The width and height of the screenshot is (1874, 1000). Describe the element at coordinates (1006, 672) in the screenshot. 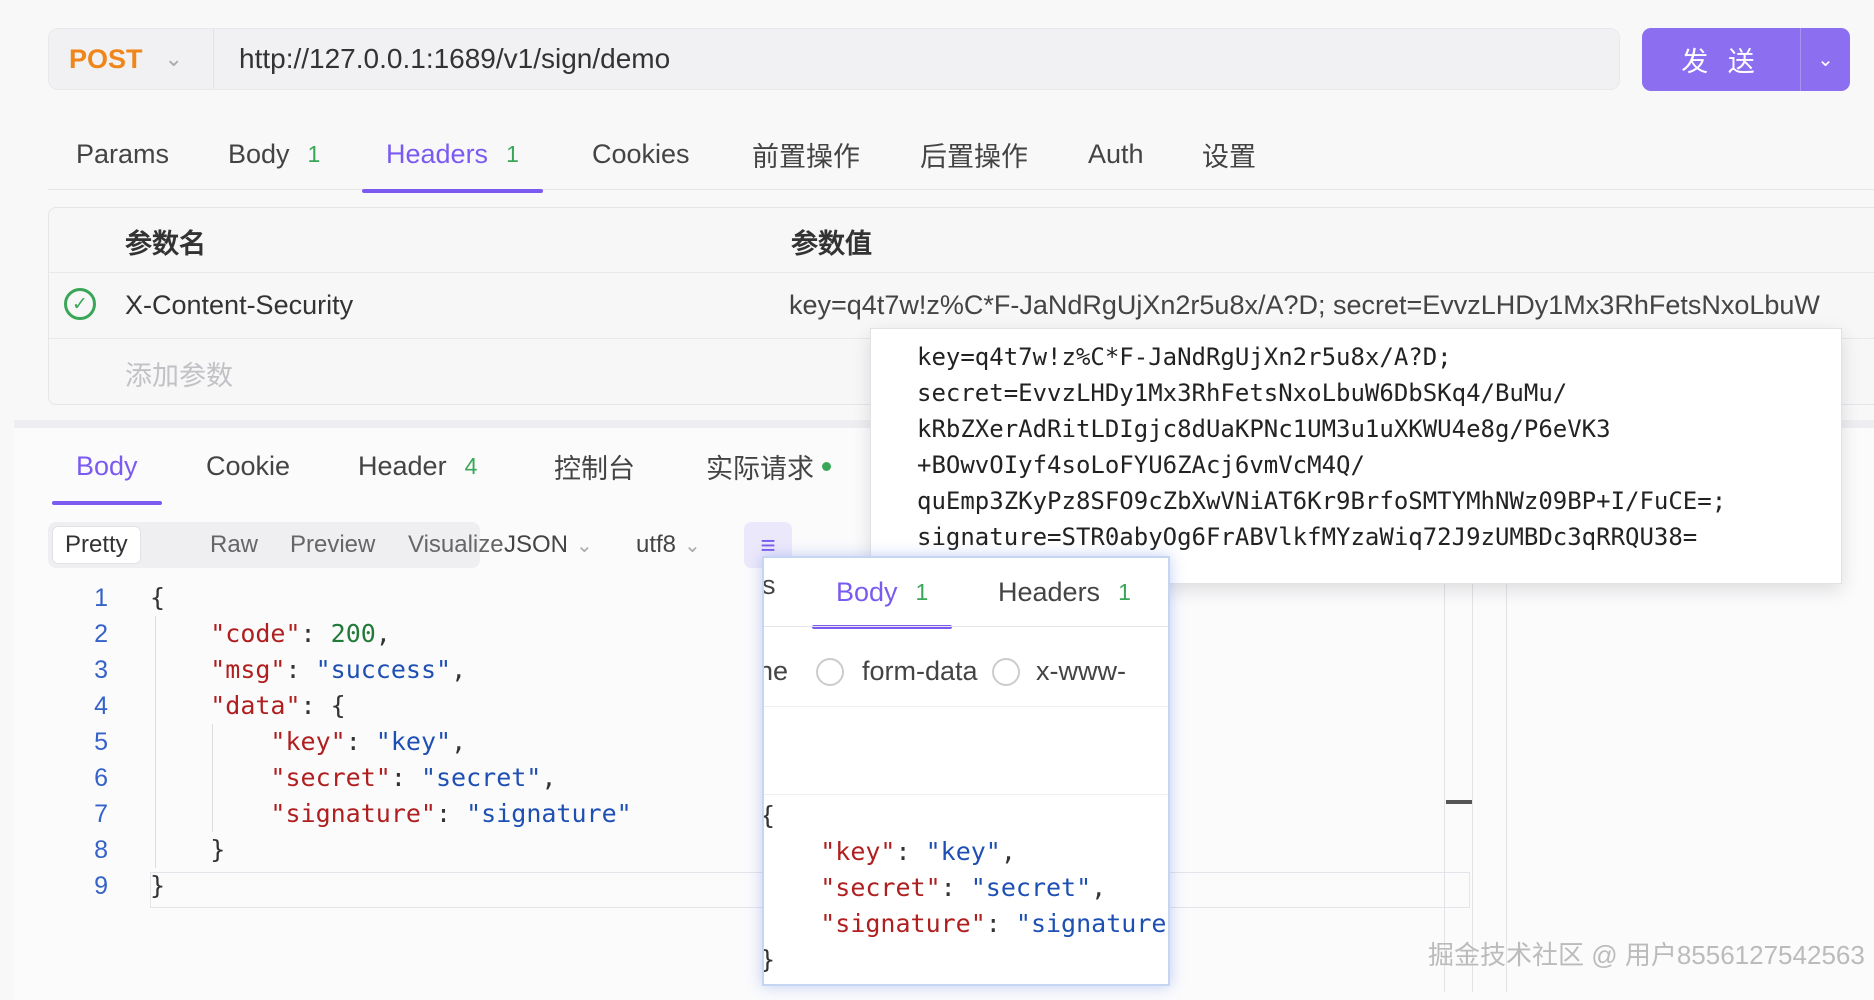

I see `radio-x-www-form` at that location.